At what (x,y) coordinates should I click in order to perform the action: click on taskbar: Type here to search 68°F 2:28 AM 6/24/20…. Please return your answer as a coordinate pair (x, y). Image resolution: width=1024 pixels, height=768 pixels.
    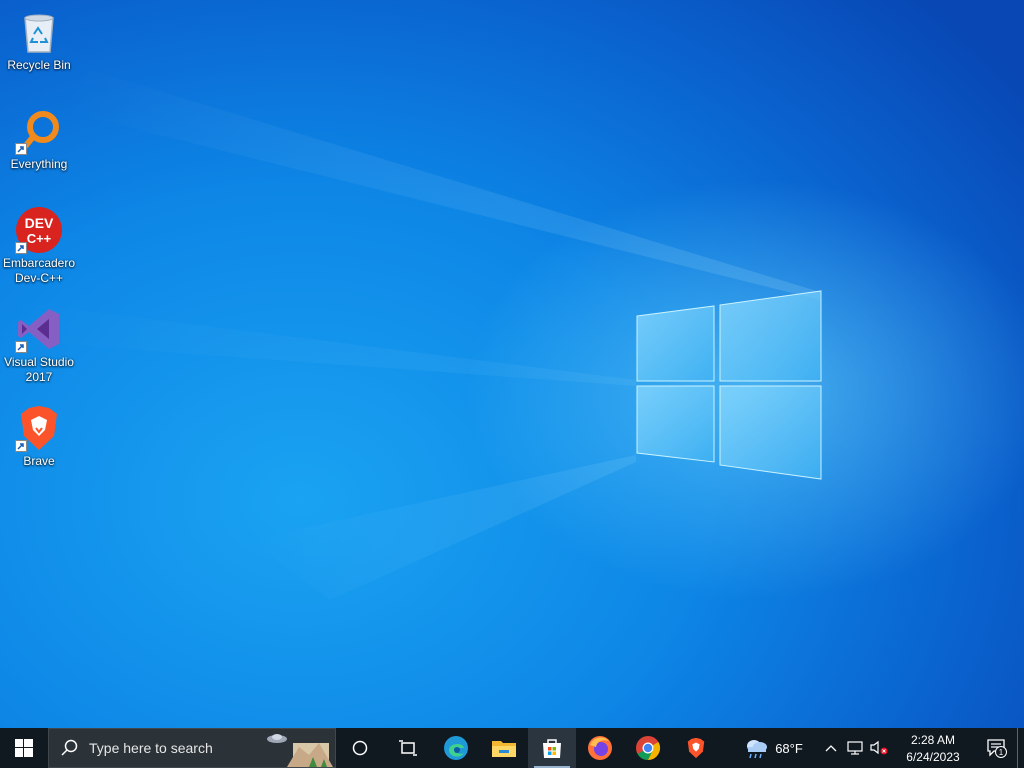
    Looking at the image, I should click on (512, 748).